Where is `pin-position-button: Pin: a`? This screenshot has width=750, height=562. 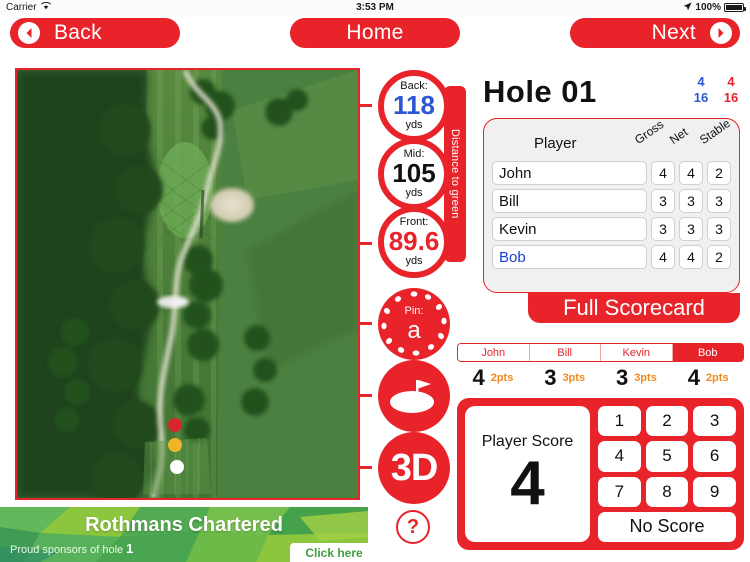
pin-position-button: Pin: a is located at coordinates (414, 324).